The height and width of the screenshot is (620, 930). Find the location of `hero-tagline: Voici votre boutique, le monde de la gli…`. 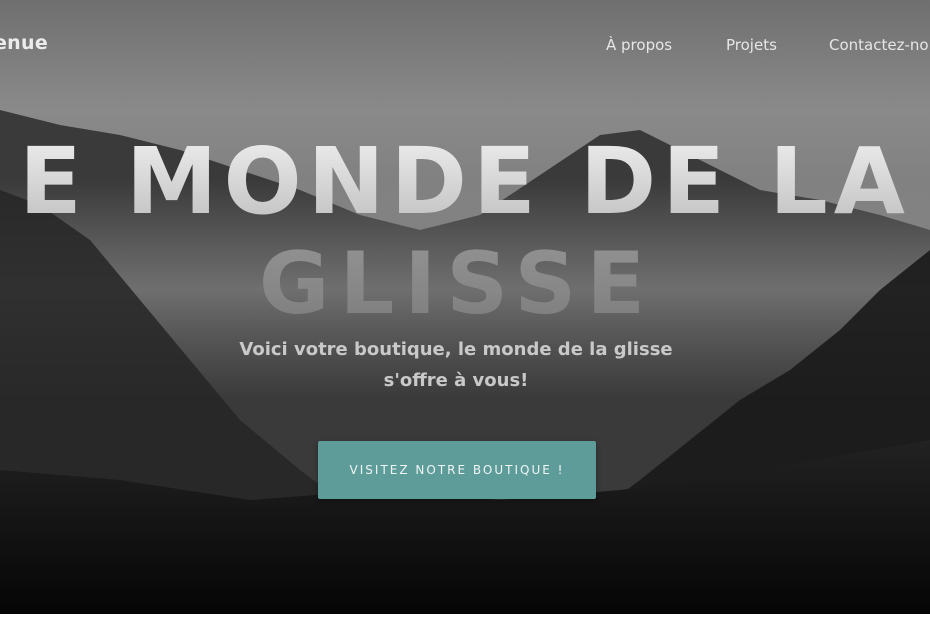

hero-tagline: Voici votre boutique, le monde de la gli… is located at coordinates (456, 365).